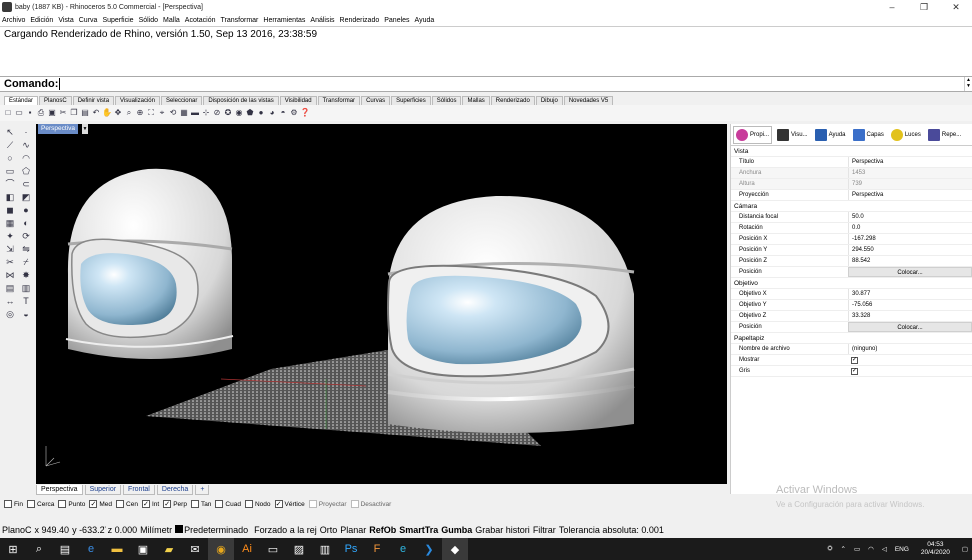 Image resolution: width=972 pixels, height=560 pixels. What do you see at coordinates (10, 301) in the screenshot?
I see `dimension-icon: ↔` at bounding box center [10, 301].